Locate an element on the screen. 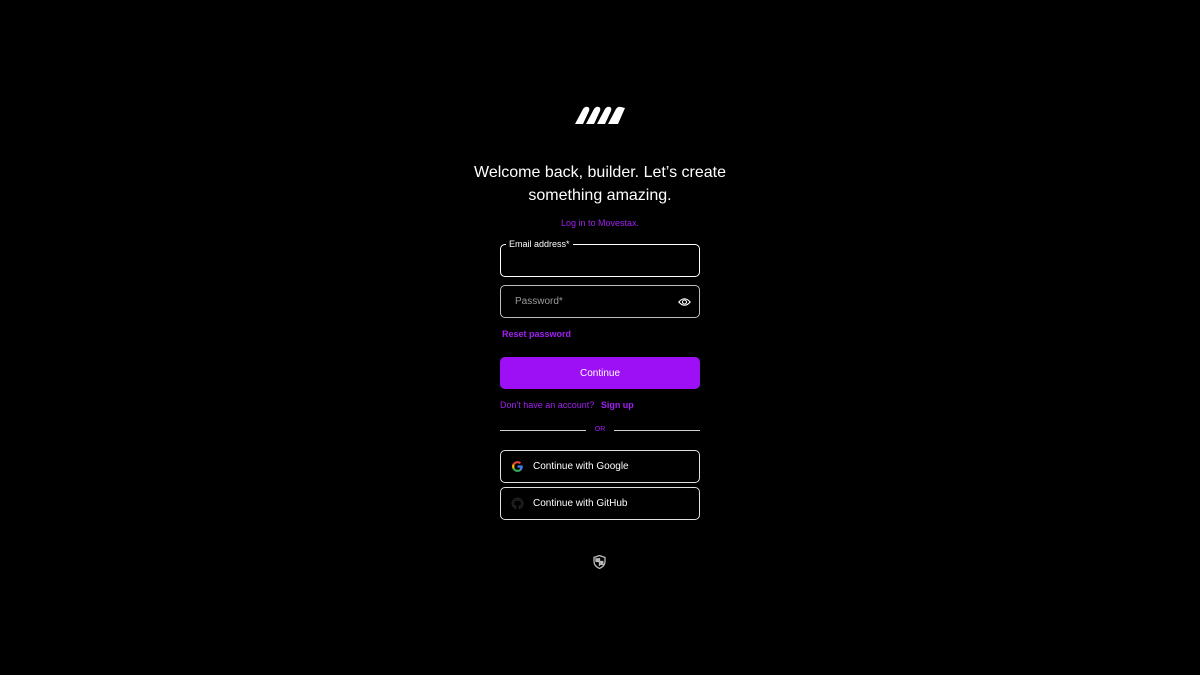 The width and height of the screenshot is (1200, 675). signup-row: Don't have an account? Sign up is located at coordinates (567, 405).